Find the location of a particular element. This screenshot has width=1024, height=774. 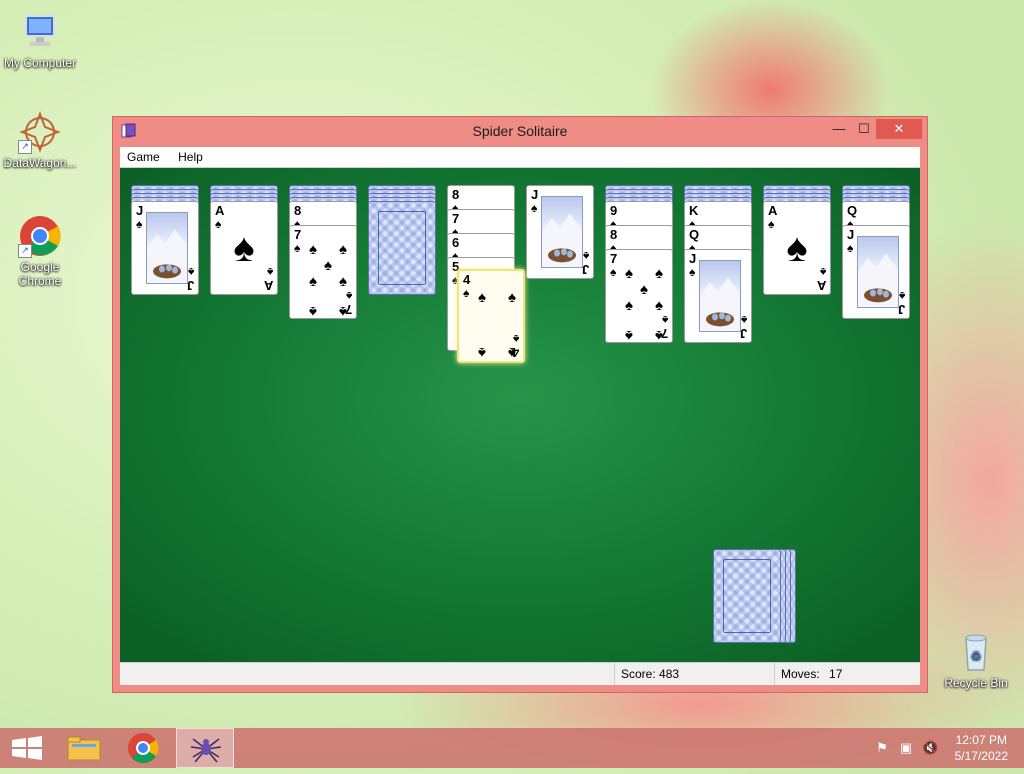

minimize-button: — is located at coordinates (839, 129).